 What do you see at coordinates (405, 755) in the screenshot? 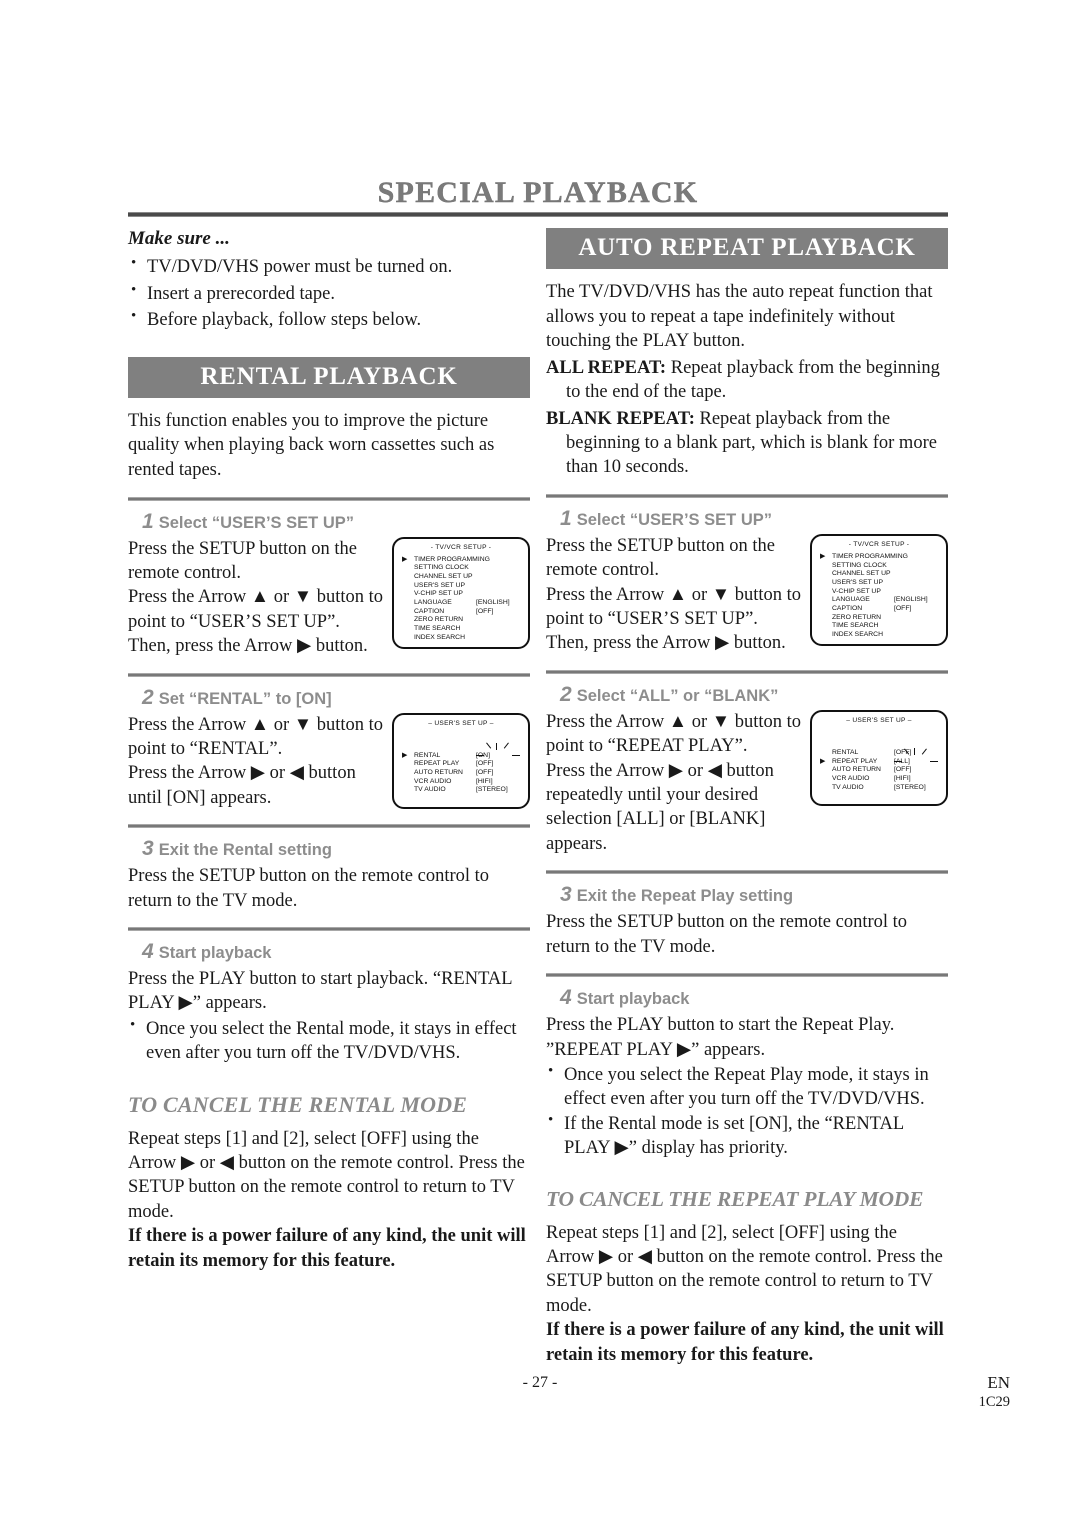
I see `osd-cursor-icon: ▶` at bounding box center [405, 755].